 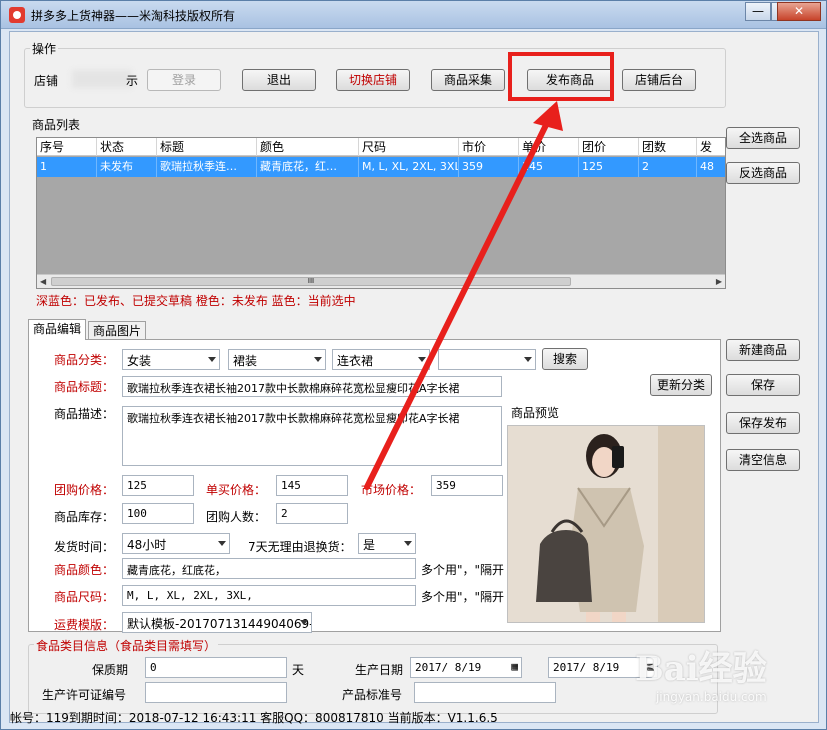 What do you see at coordinates (463, 295) in the screenshot?
I see `annotation-arrow` at bounding box center [463, 295].